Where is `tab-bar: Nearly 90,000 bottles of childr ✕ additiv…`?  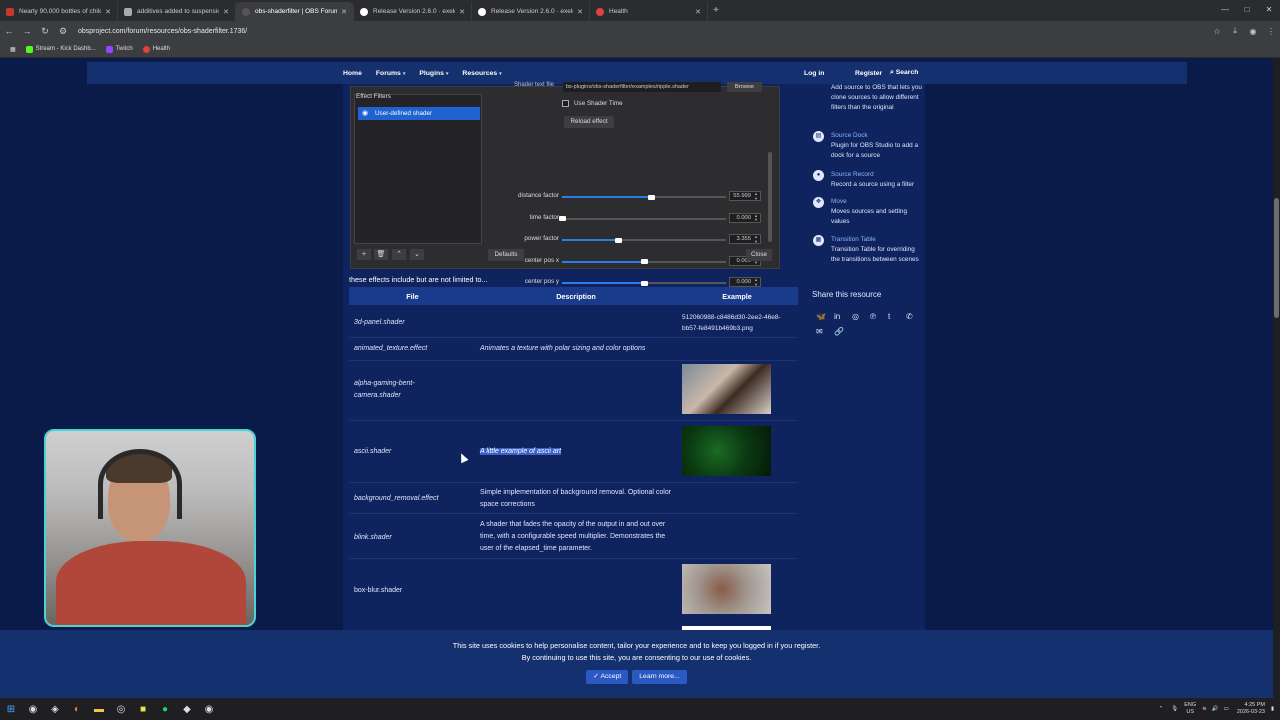
tab-bar: Nearly 90,000 bottles of childr ✕ additiv… is located at coordinates (640, 10).